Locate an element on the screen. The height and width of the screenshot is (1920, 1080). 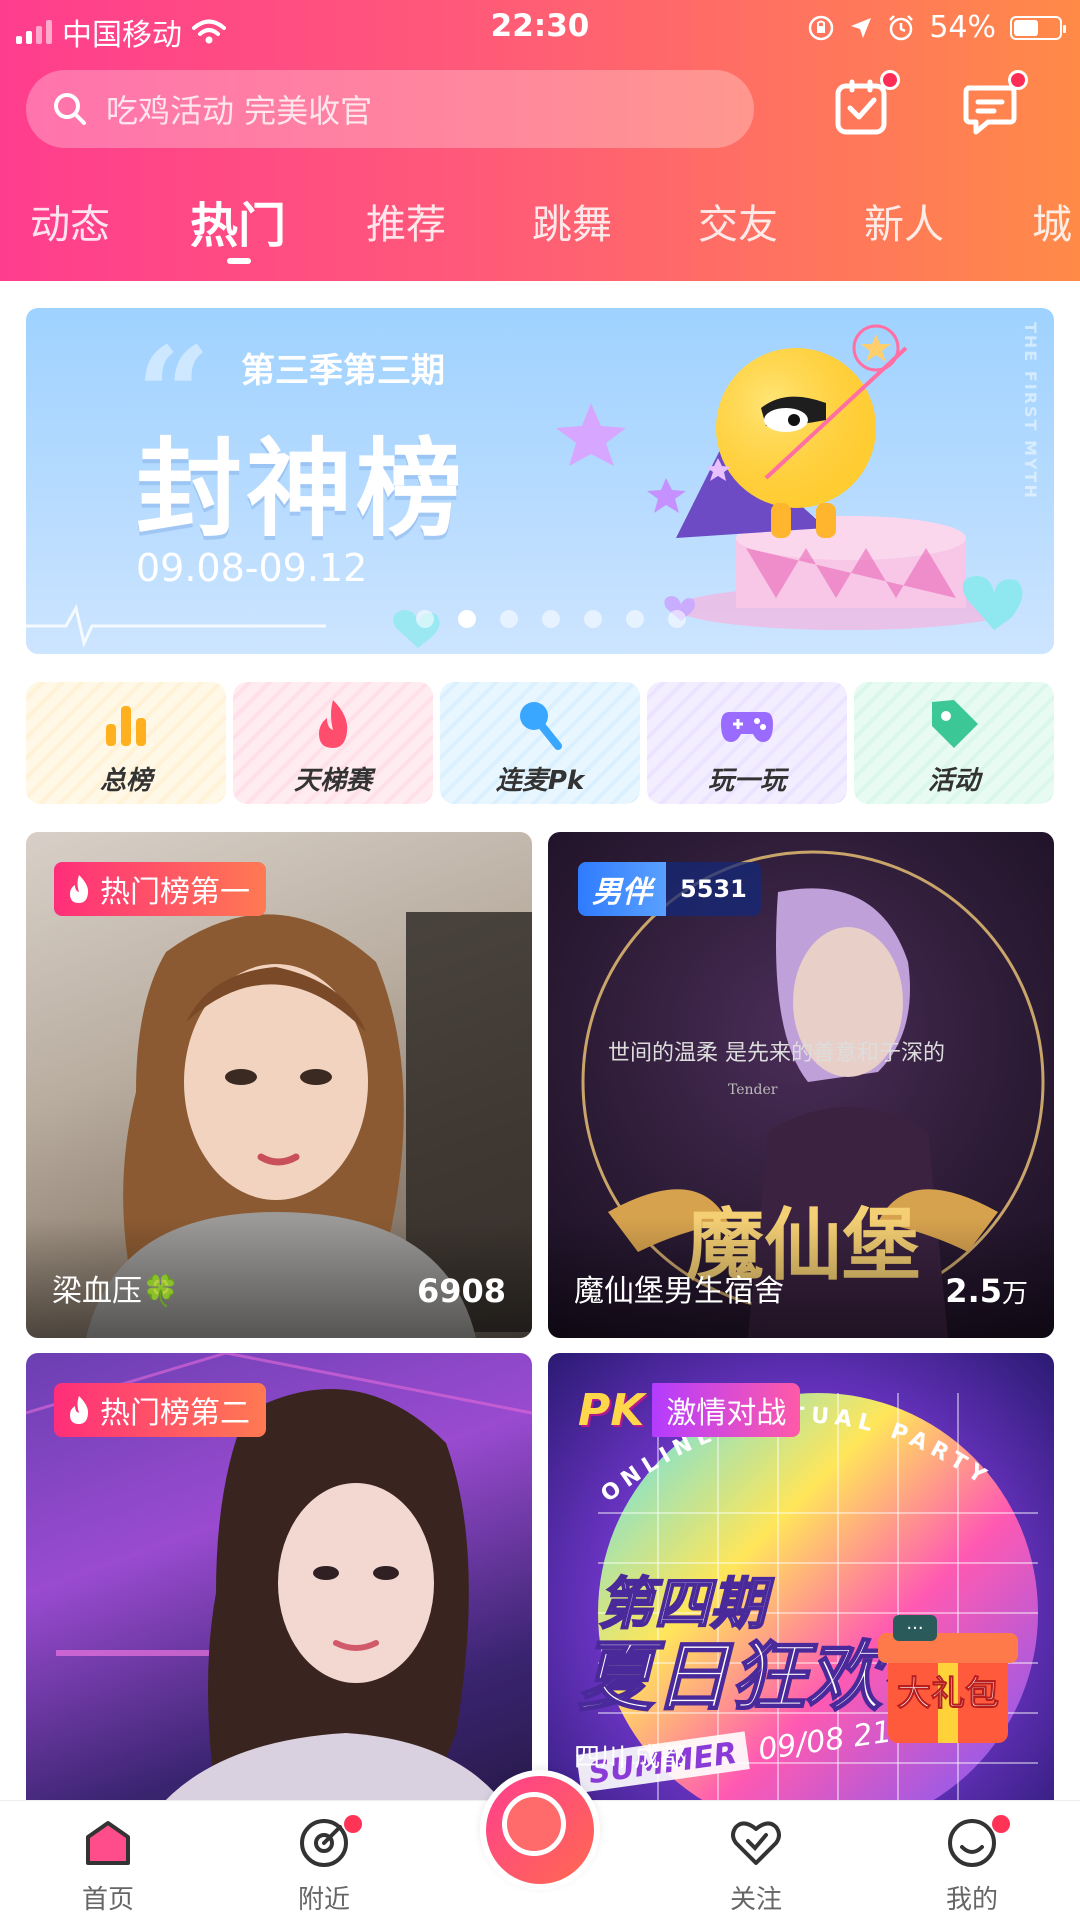
tag-icon is located at coordinates (955, 724).